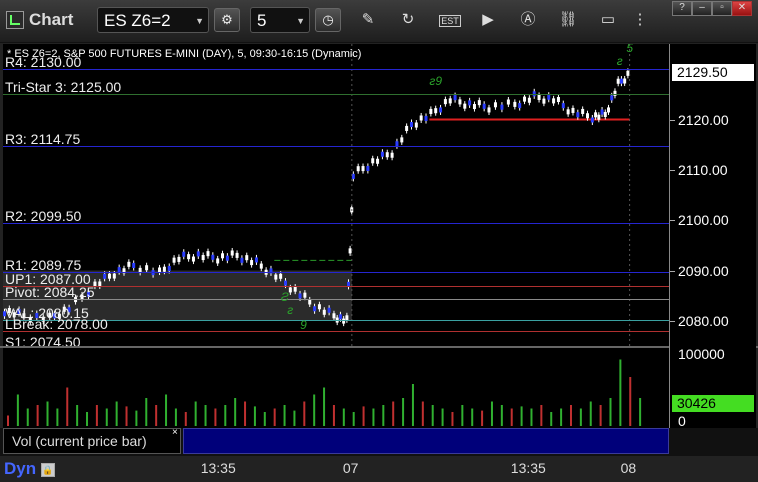 The image size is (758, 482). What do you see at coordinates (722, 8) in the screenshot?
I see `maximize-button: ▫` at bounding box center [722, 8].